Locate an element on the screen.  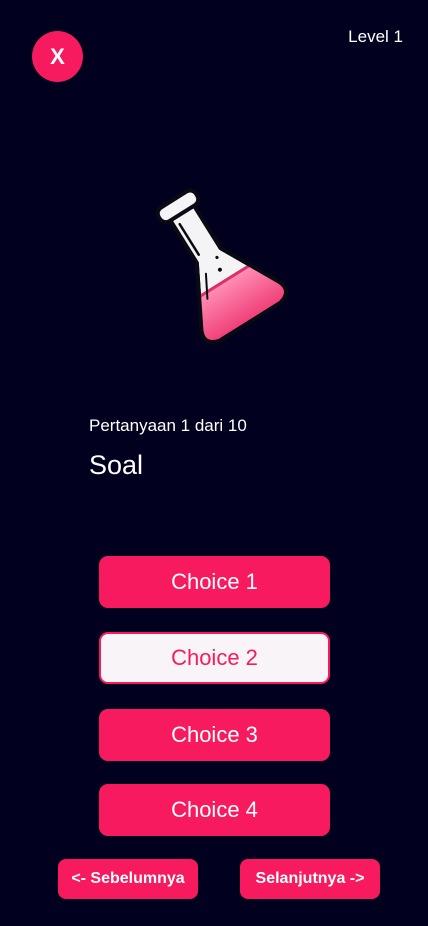
close-icon: X is located at coordinates (57, 56).